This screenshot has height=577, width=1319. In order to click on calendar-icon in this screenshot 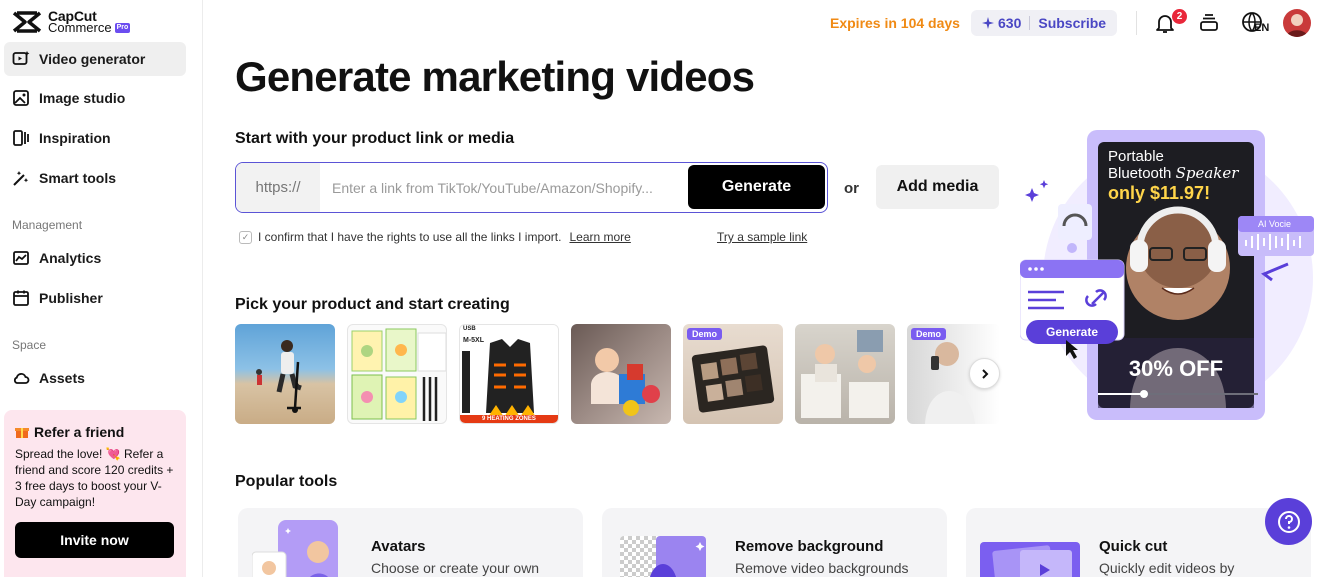, I will do `click(21, 298)`.